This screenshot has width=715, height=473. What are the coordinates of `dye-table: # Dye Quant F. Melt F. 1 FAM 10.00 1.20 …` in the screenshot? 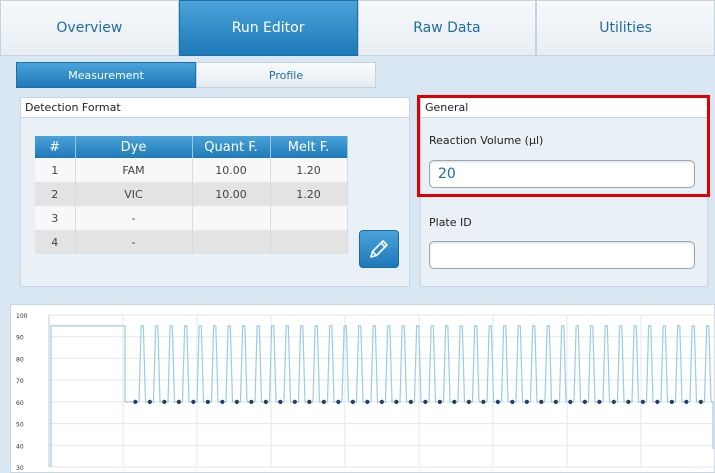 It's located at (191, 195).